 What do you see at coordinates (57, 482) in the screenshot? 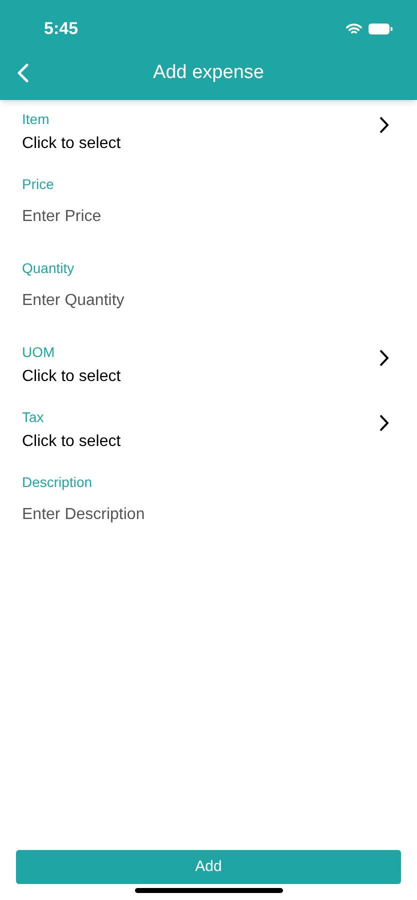
I see `field-label: Description` at bounding box center [57, 482].